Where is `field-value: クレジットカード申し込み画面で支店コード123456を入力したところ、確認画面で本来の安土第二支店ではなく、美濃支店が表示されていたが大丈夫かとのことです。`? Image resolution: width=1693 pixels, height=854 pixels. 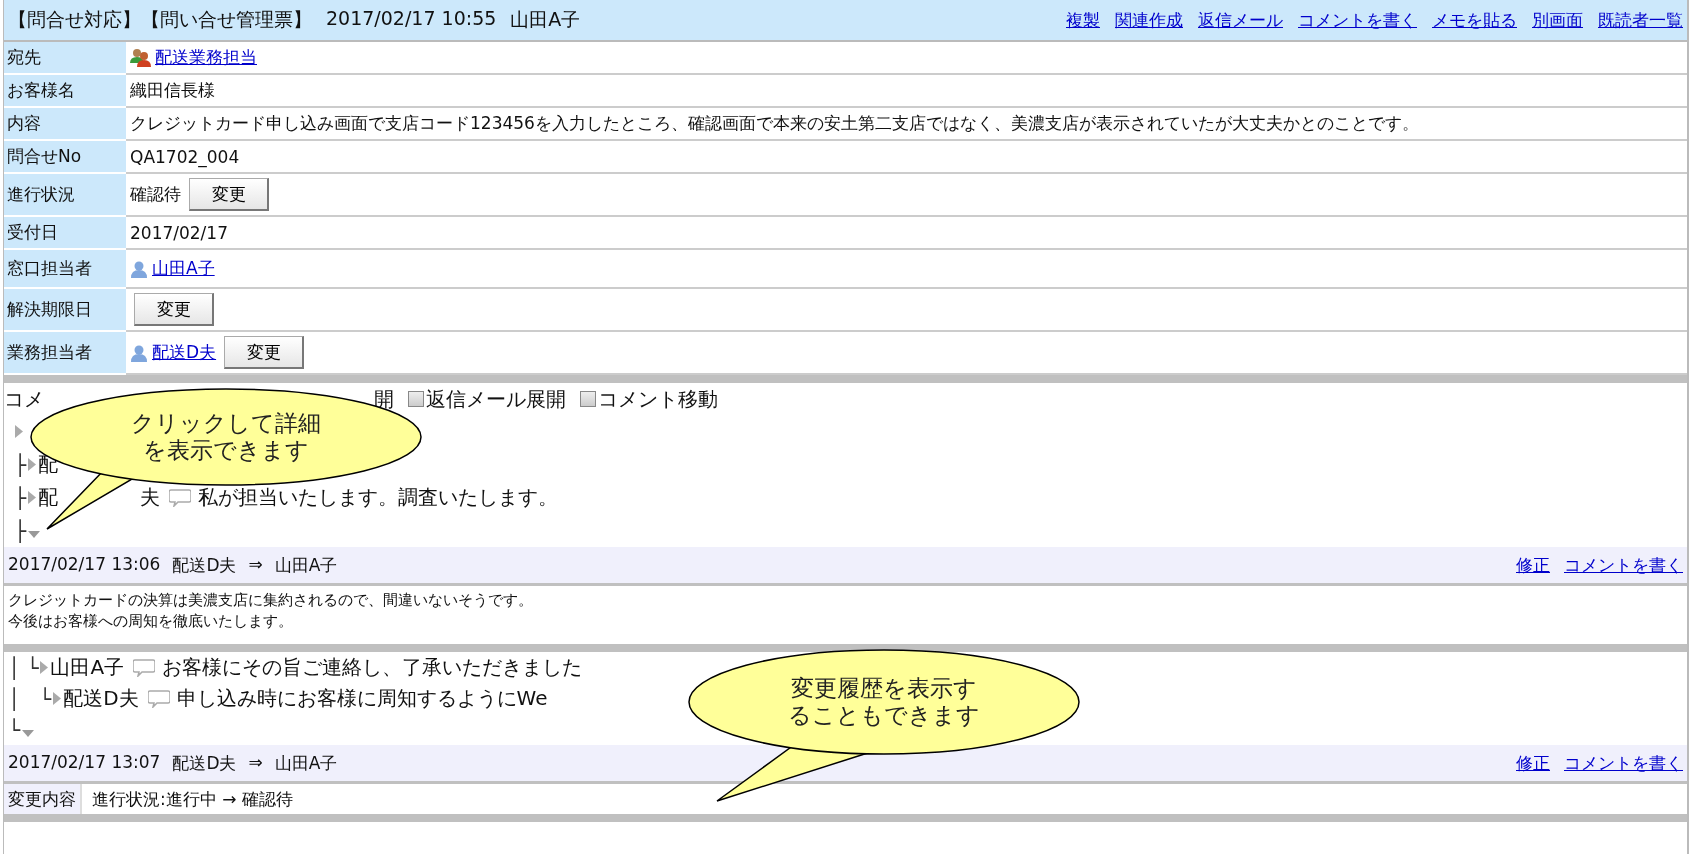
field-value: クレジットカード申し込み画面で支店コード123456を入力したところ、確認画面で本来の安土第二支店ではなく、美濃支店が表示されていたが大丈夫かとのことです。 is located at coordinates (774, 123).